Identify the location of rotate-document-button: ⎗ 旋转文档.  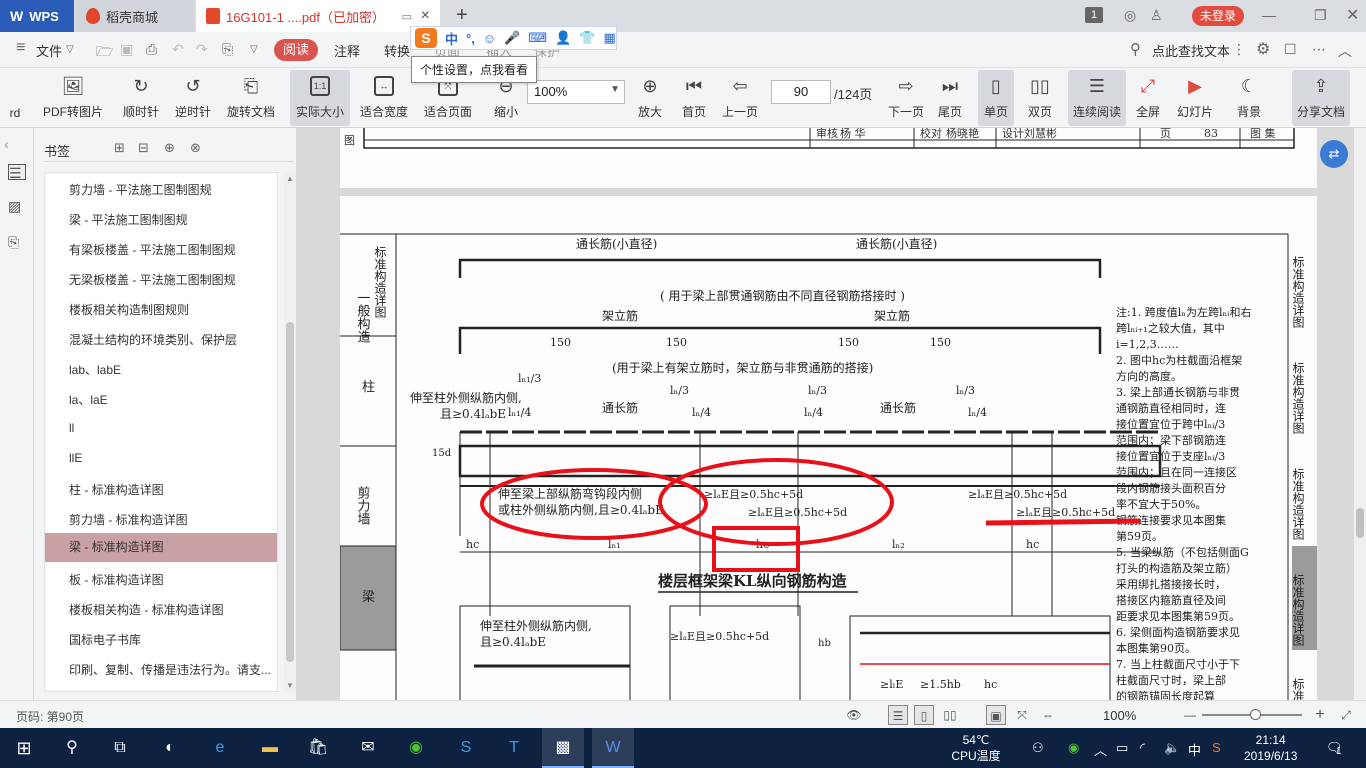
(251, 98).